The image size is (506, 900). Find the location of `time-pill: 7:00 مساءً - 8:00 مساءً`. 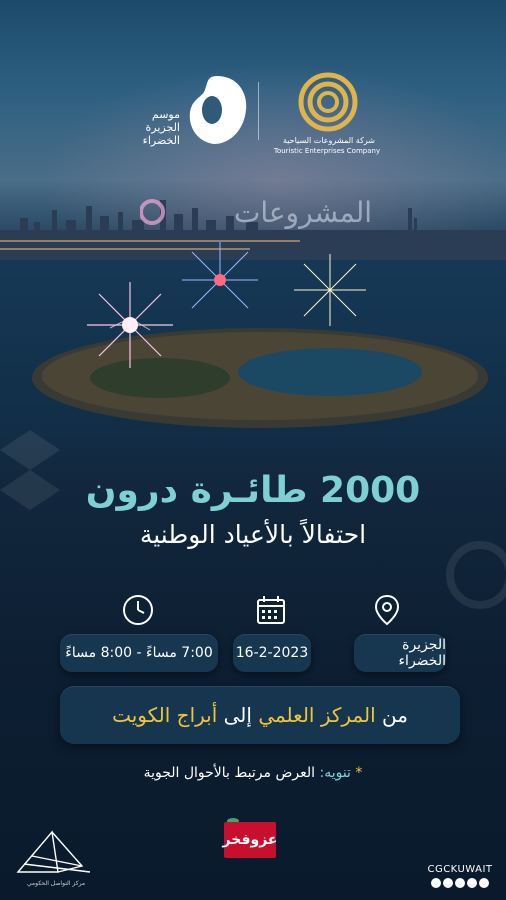

time-pill: 7:00 مساءً - 8:00 مساءً is located at coordinates (139, 653).